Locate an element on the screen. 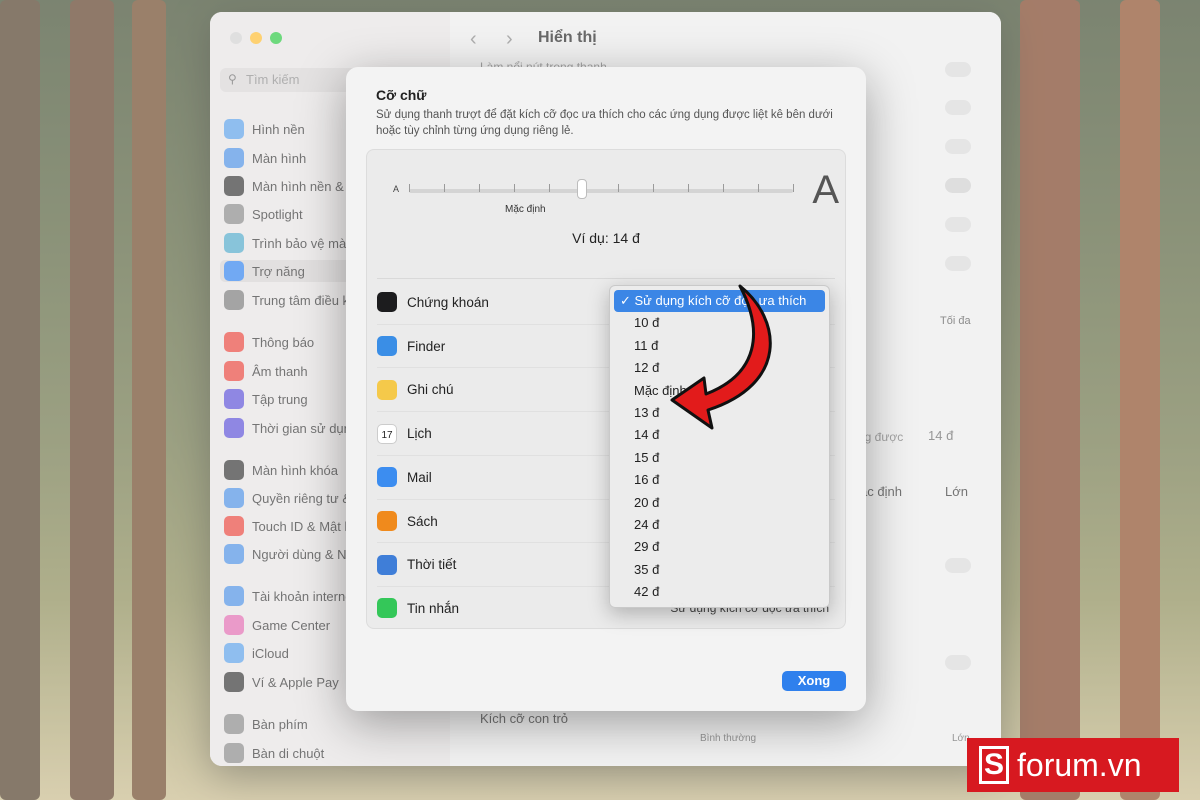 The width and height of the screenshot is (1200, 800). app-name: Chứng khoán is located at coordinates (448, 302).